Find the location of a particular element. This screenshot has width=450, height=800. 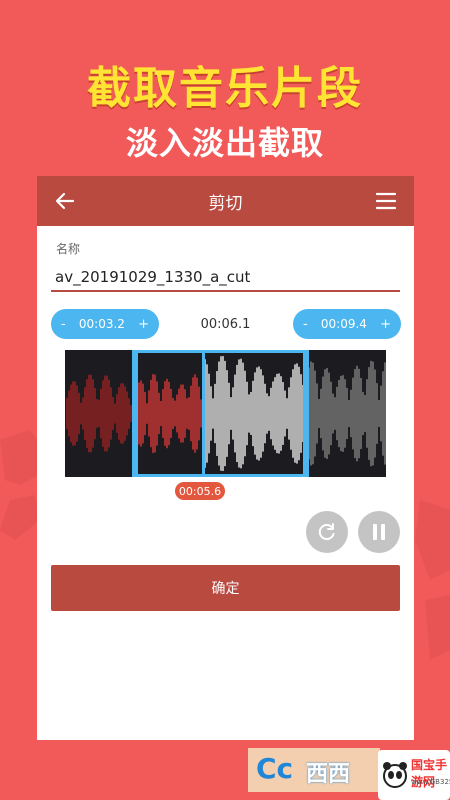

playhead-line is located at coordinates (203, 413).